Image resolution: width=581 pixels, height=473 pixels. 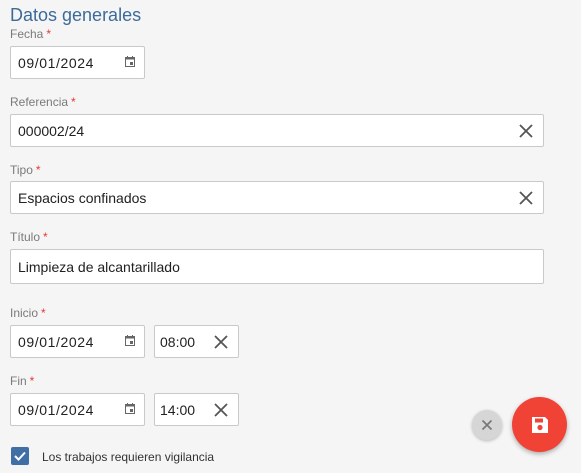 What do you see at coordinates (99, 266) in the screenshot?
I see `titulo-value: Limpieza de alcantarillado` at bounding box center [99, 266].